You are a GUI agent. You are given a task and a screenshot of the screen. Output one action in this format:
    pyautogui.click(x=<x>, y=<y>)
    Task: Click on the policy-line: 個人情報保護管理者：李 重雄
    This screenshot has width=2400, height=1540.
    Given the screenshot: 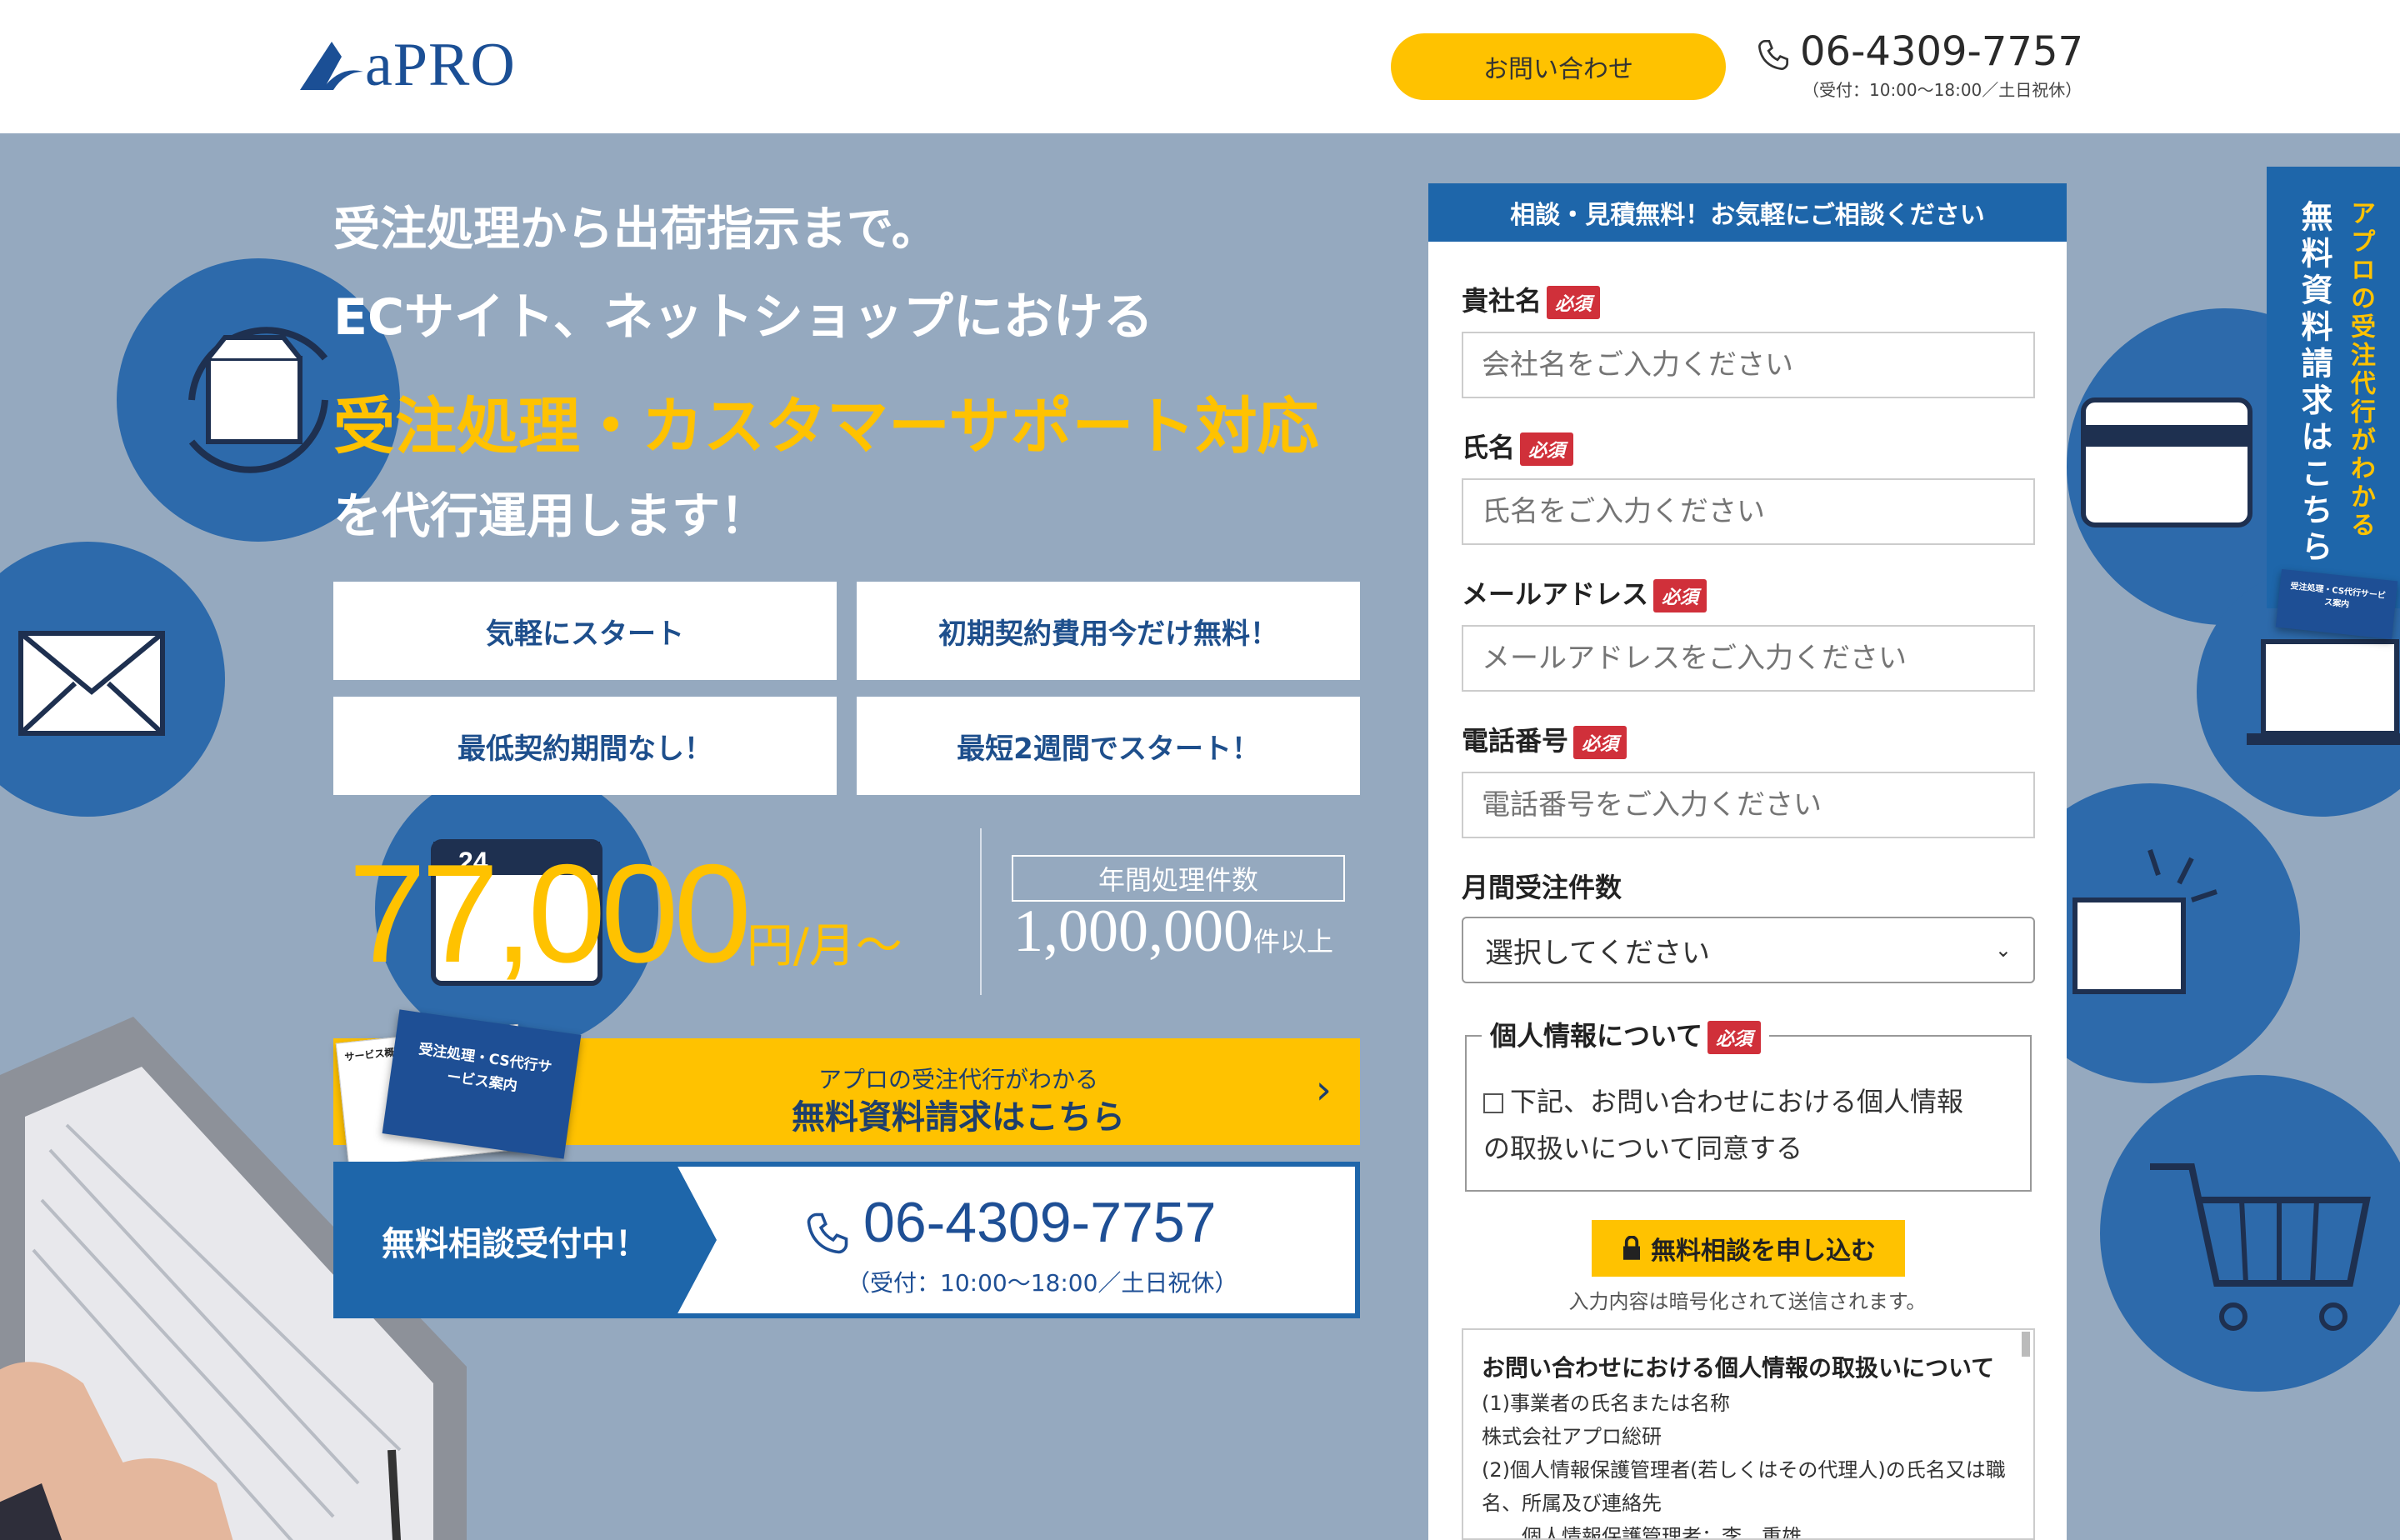 What is the action you would take?
    pyautogui.click(x=1642, y=1532)
    